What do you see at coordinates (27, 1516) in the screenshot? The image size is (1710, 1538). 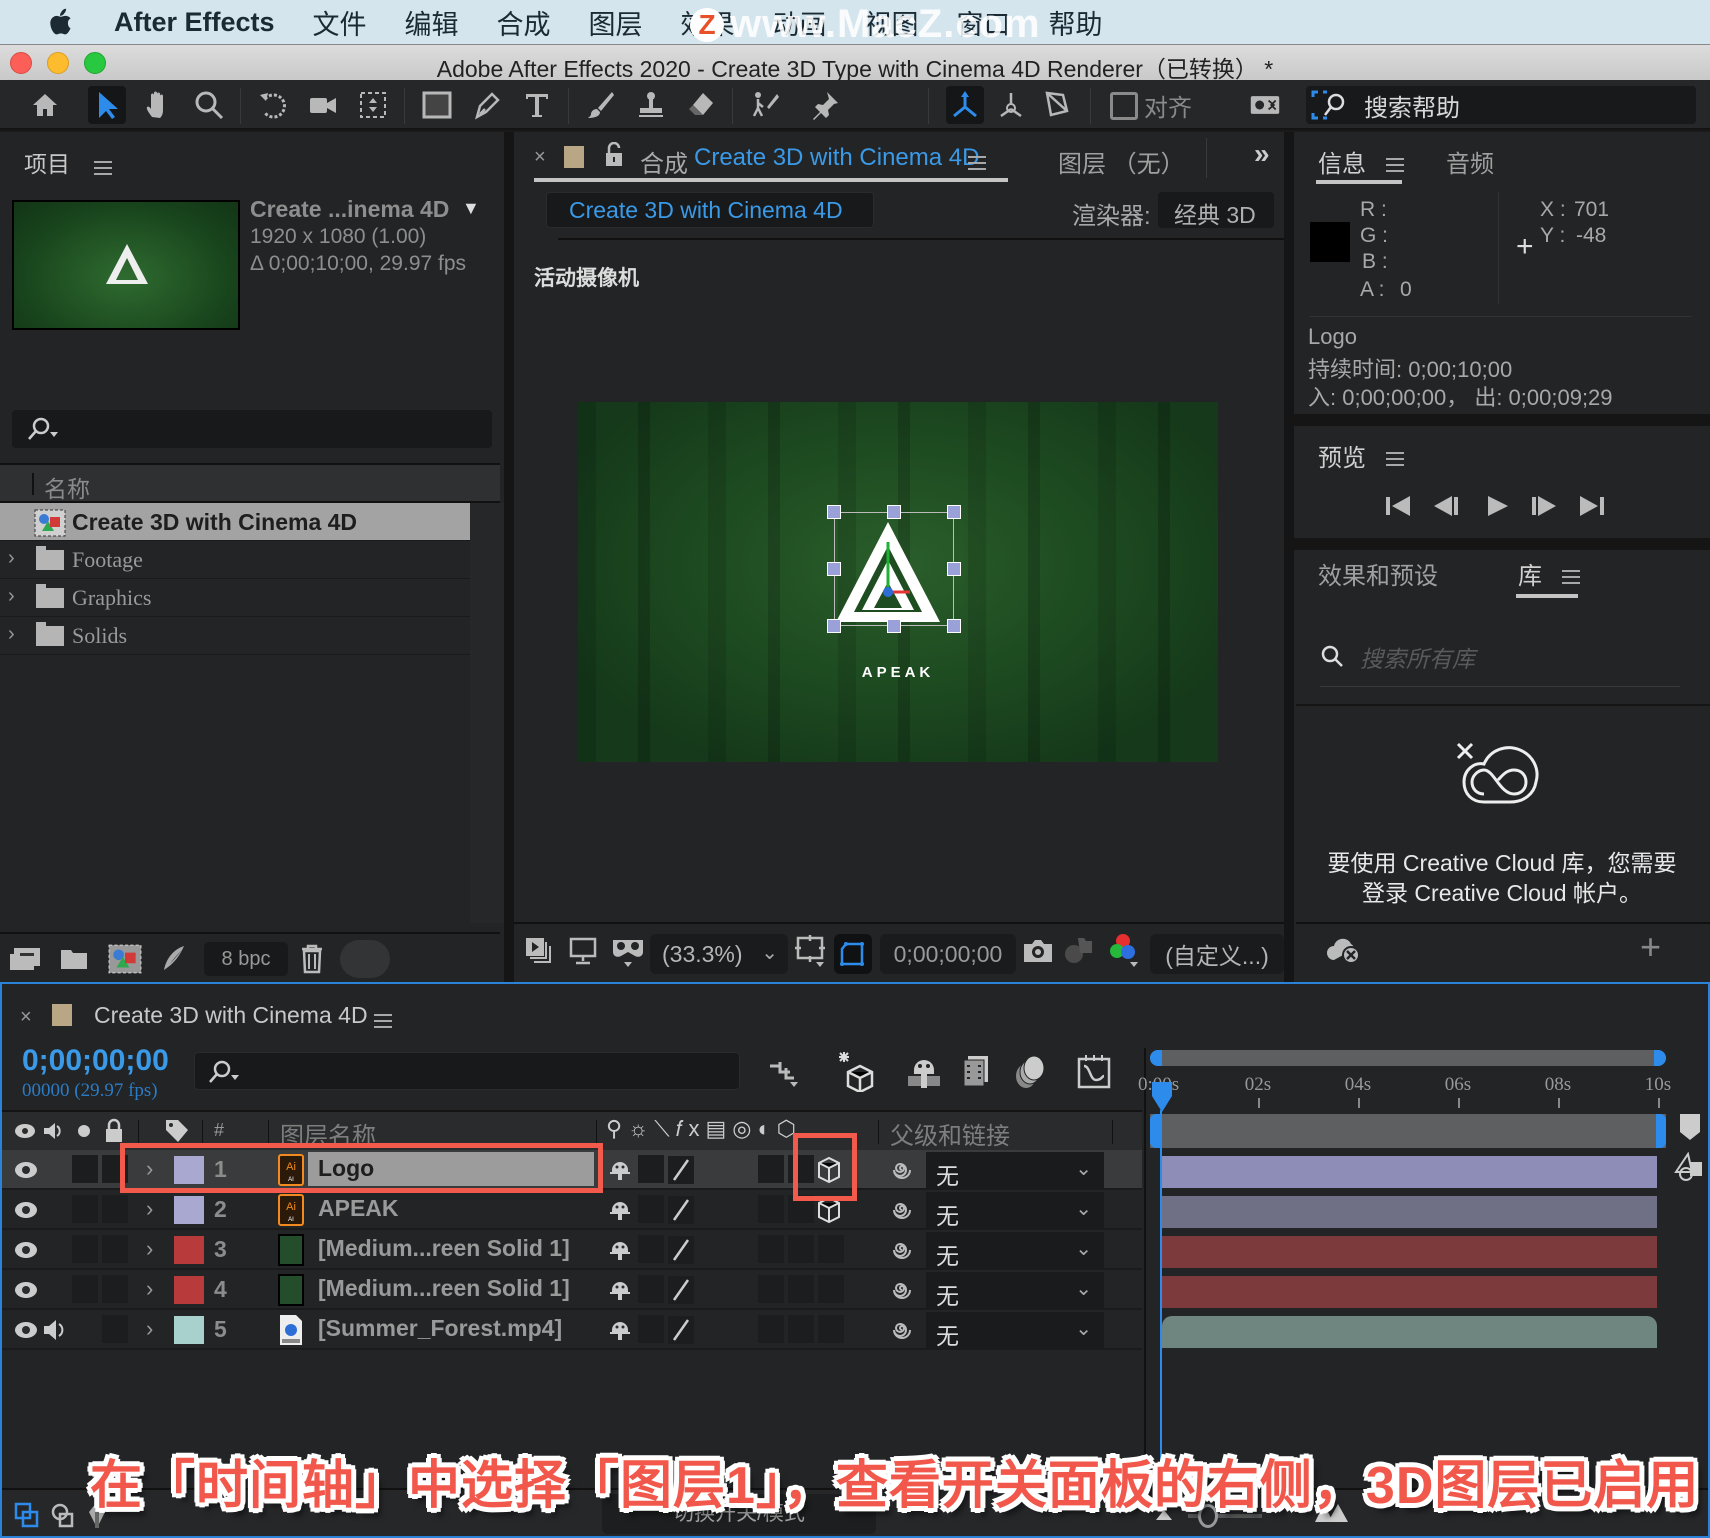 I see `layer-switches-toggle-icon` at bounding box center [27, 1516].